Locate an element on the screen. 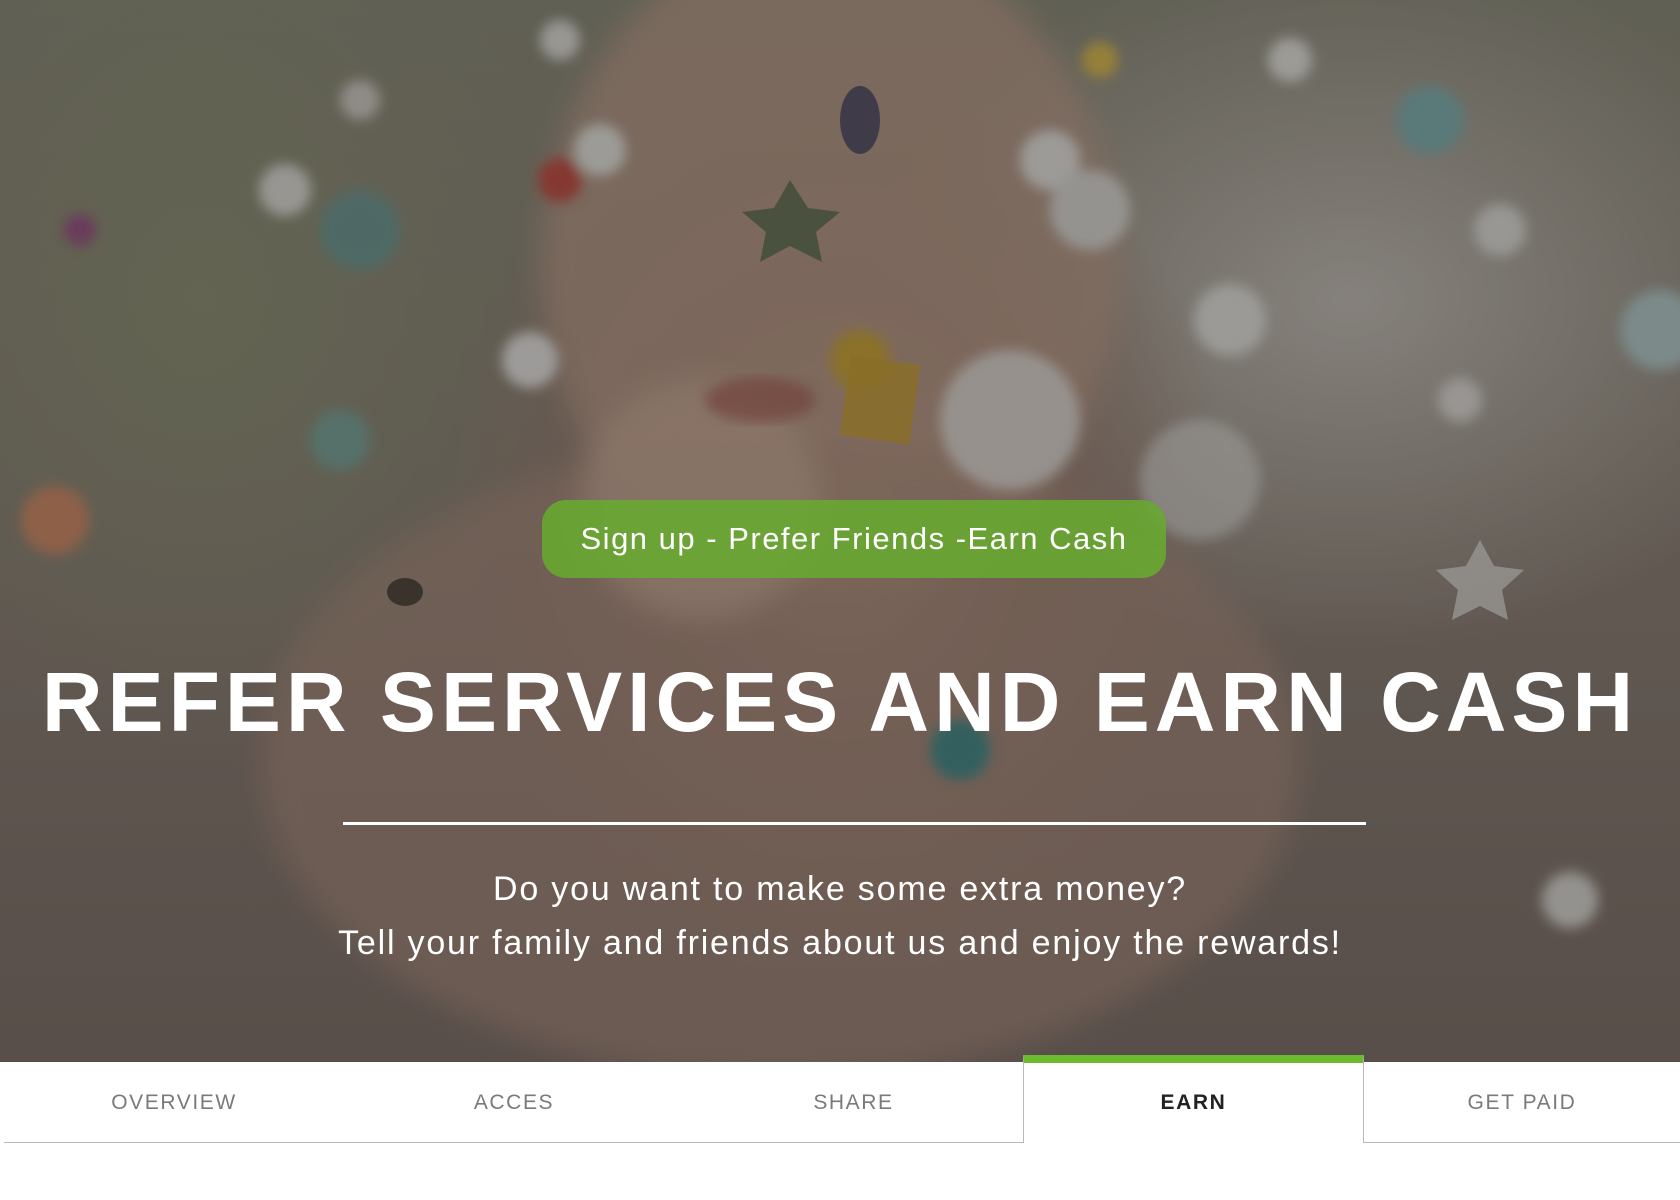 The image size is (1680, 1200). tab-bar: OVERVIEW ACCES SHARE EARN GET PAID is located at coordinates (840, 1099).